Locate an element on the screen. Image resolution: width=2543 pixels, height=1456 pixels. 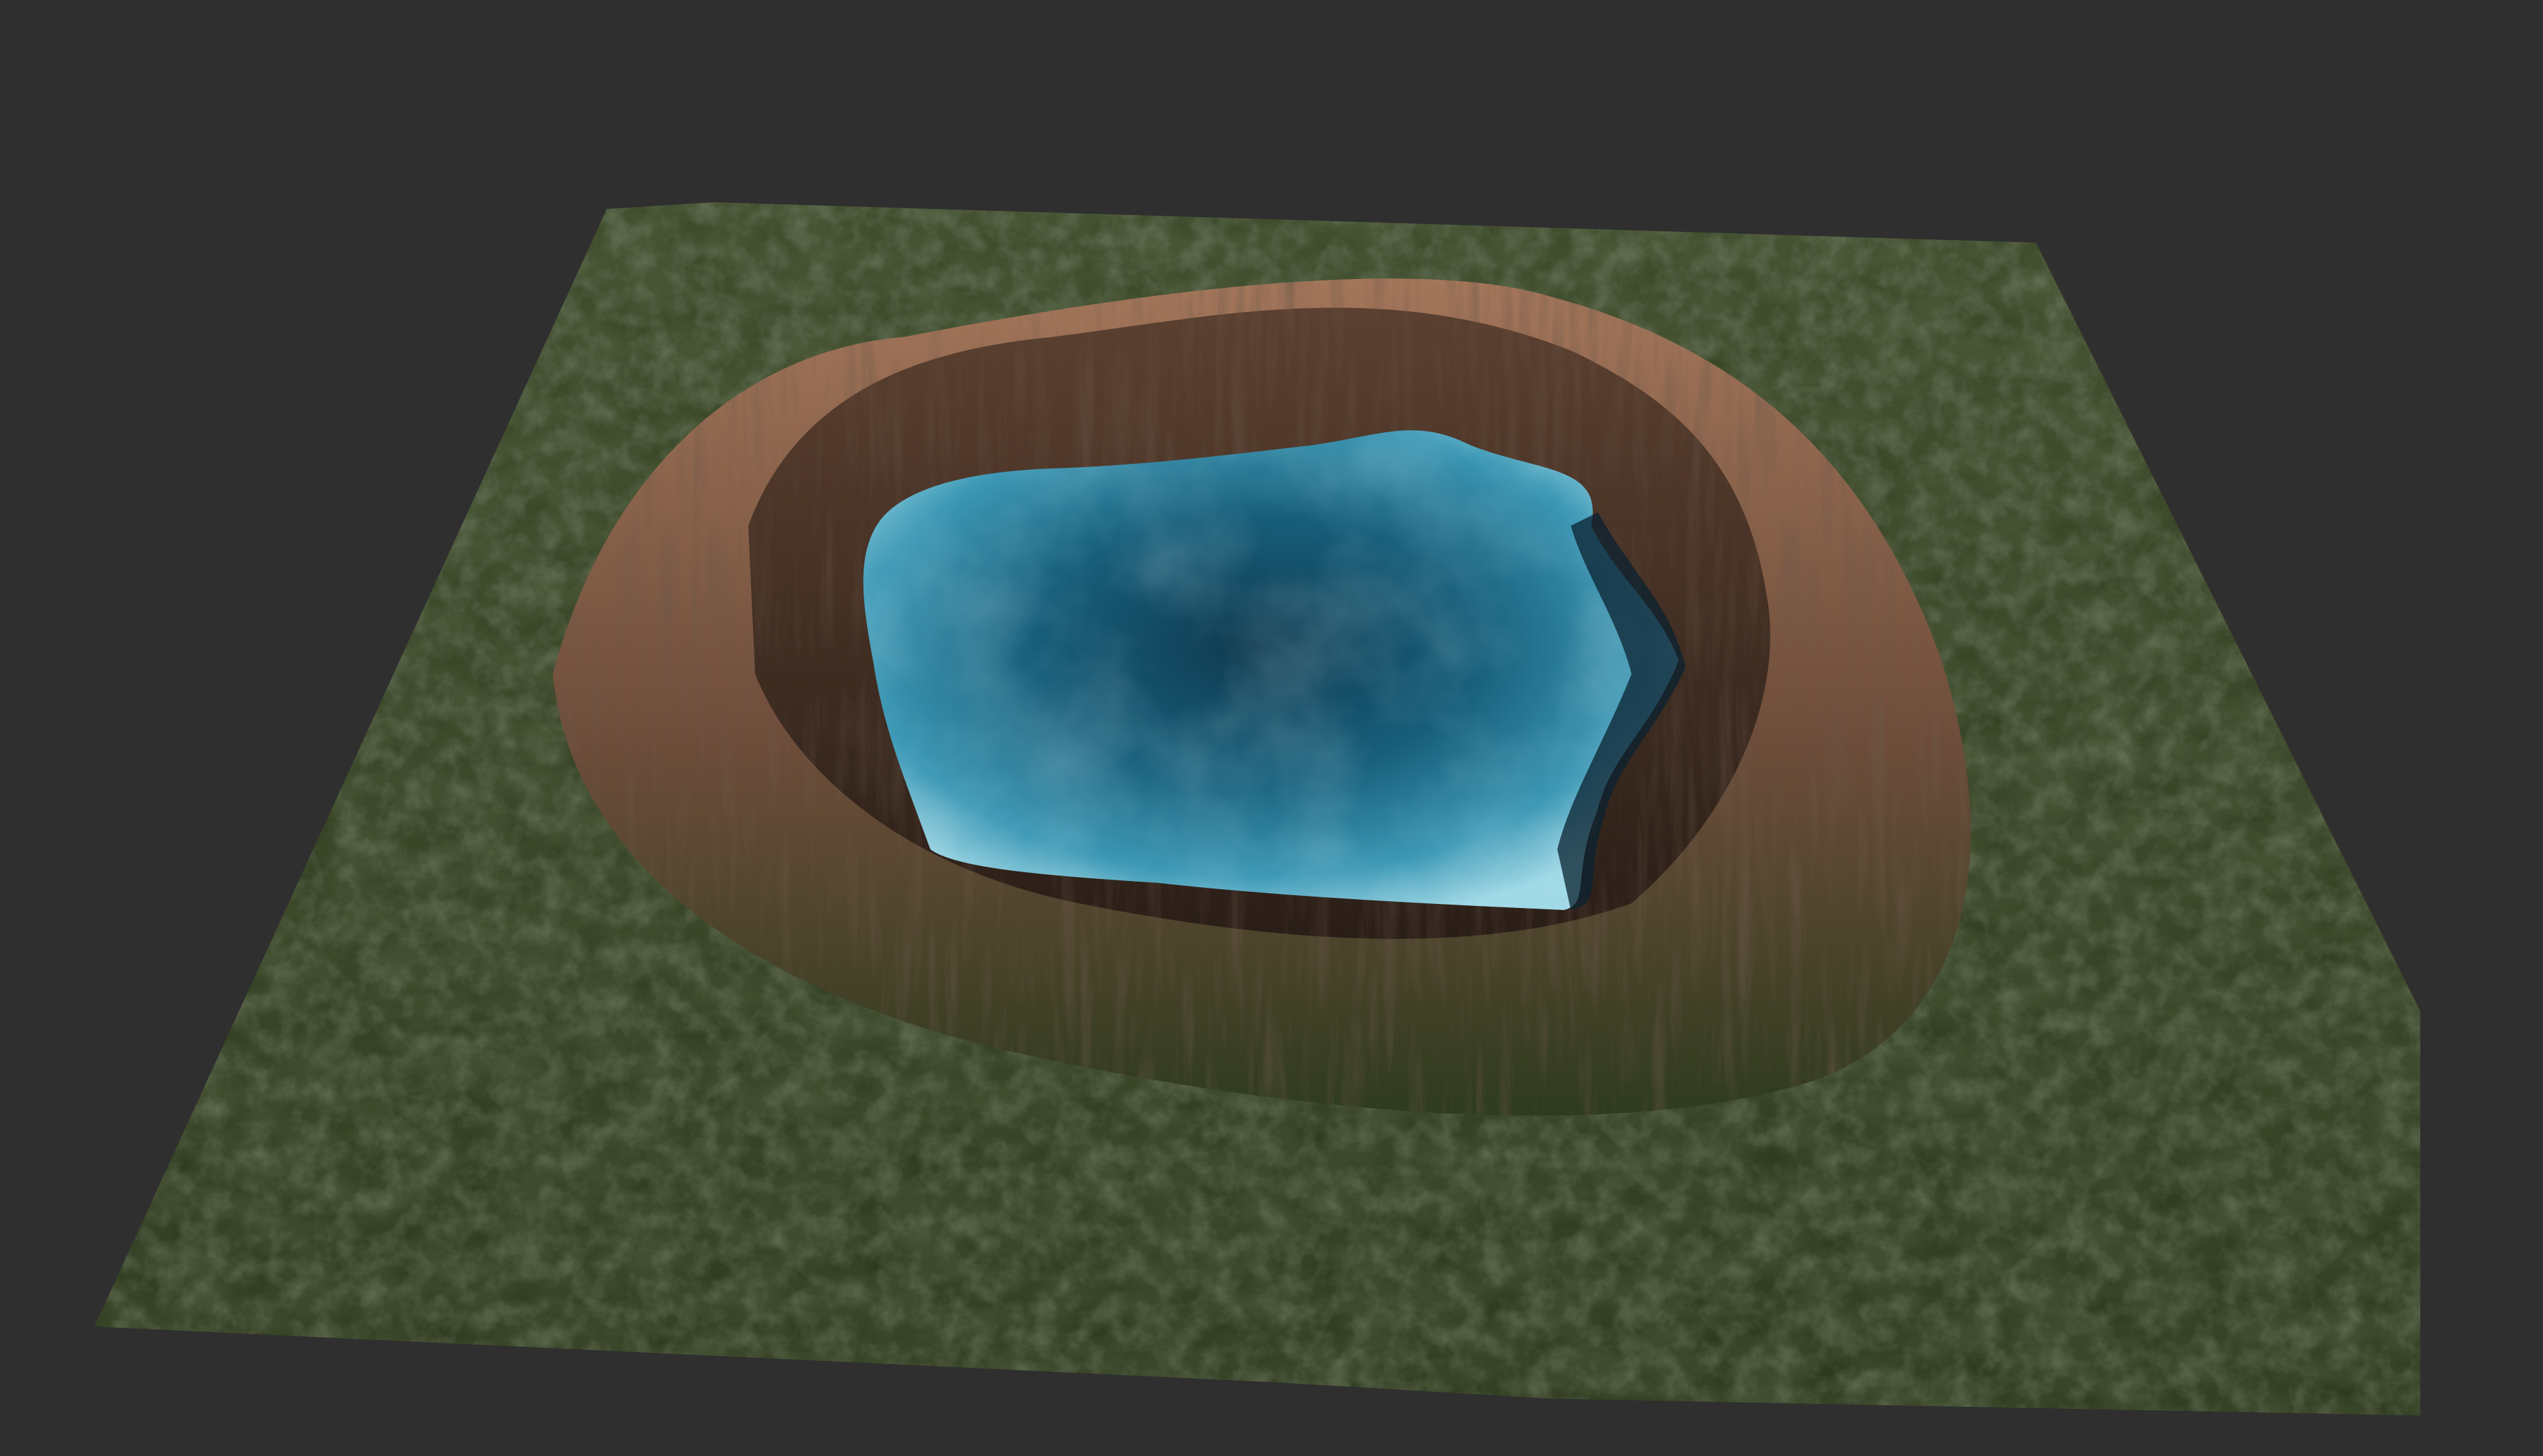
crater-lake is located at coordinates (1274, 670).